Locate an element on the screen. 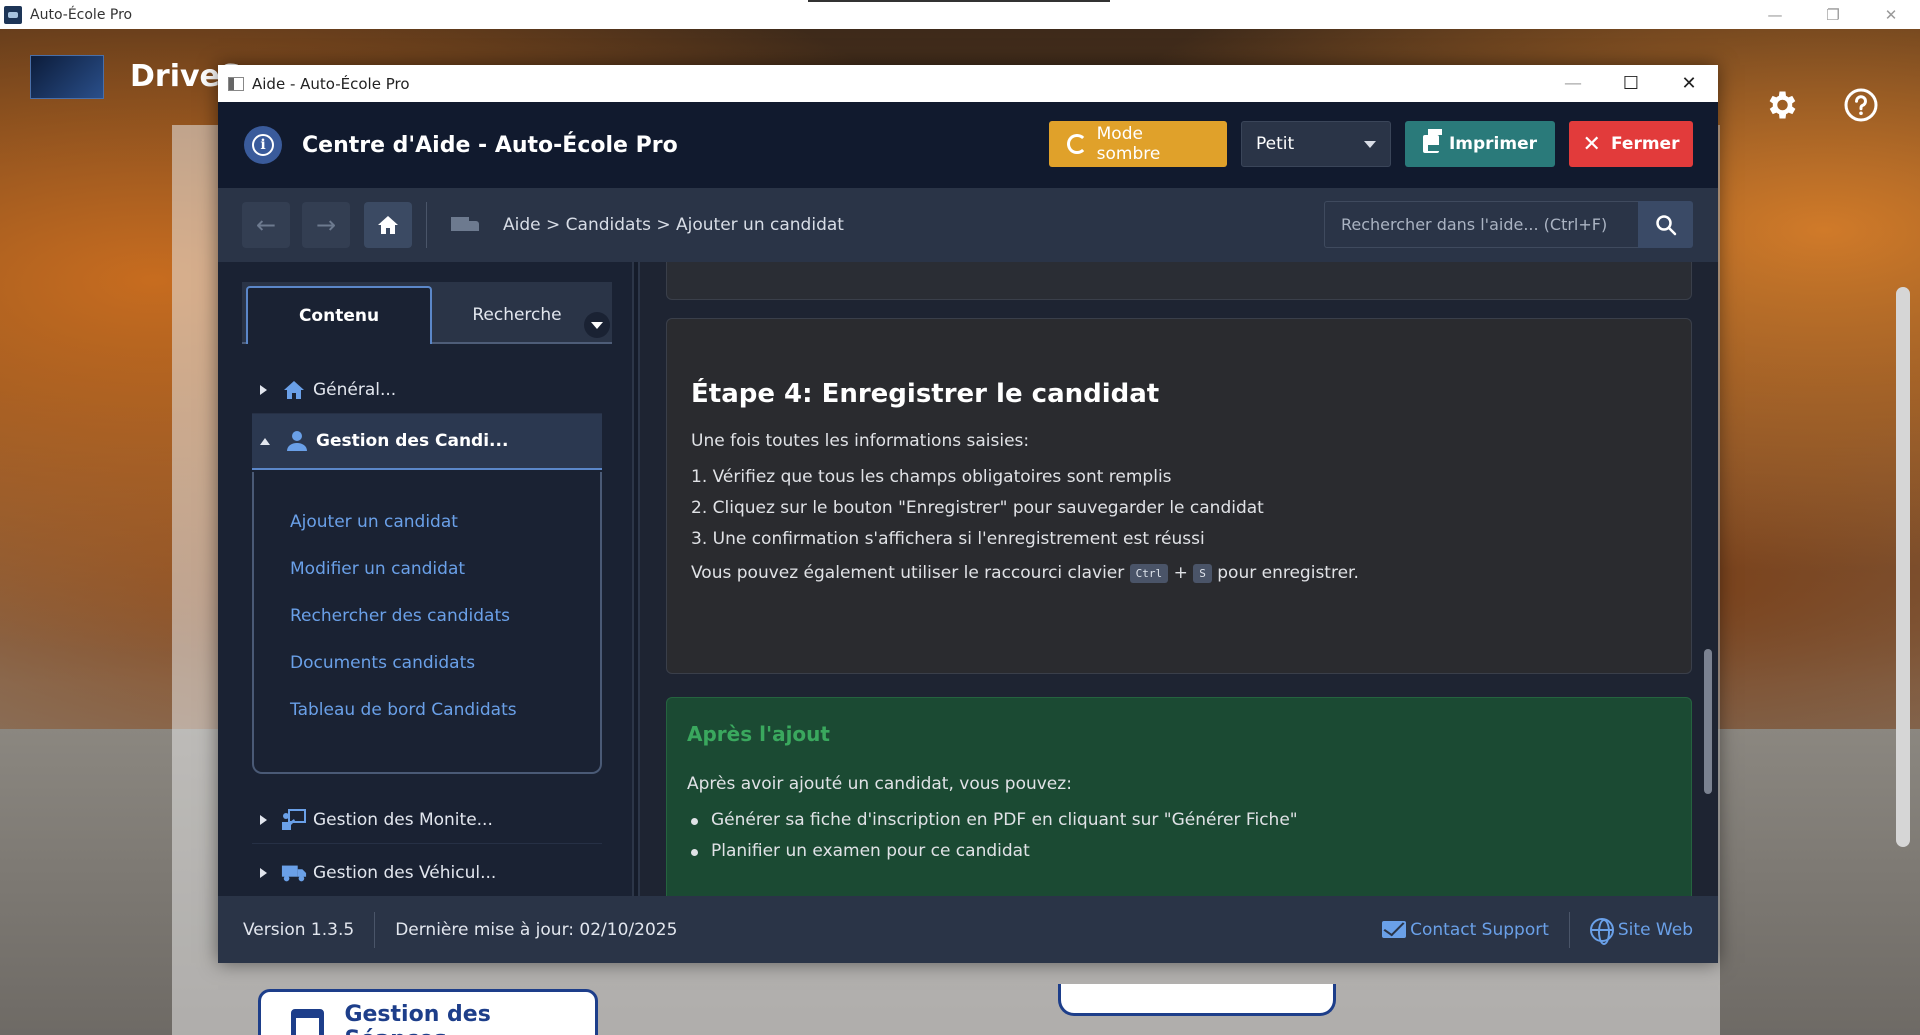  shortcut-plus: + is located at coordinates (1180, 573).